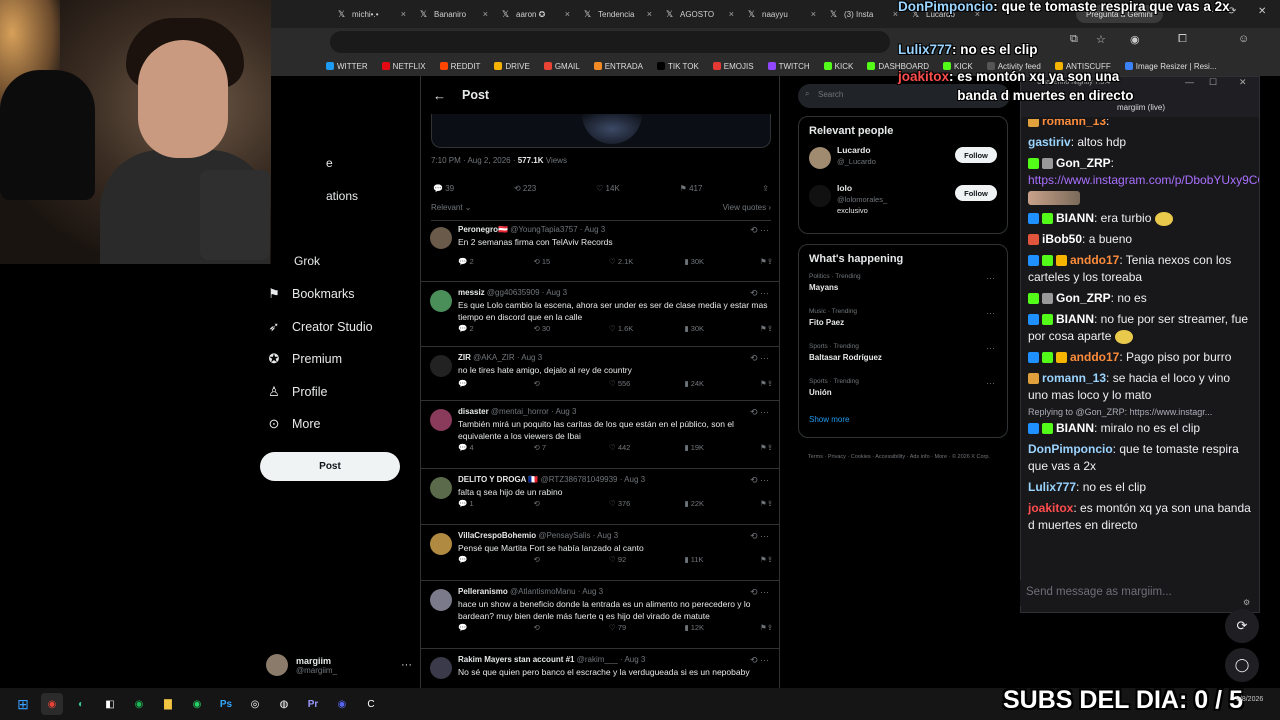 The width and height of the screenshot is (1280, 720). What do you see at coordinates (371, 14) in the screenshot?
I see `browser-tab: 𝕏michi•.• ×` at bounding box center [371, 14].